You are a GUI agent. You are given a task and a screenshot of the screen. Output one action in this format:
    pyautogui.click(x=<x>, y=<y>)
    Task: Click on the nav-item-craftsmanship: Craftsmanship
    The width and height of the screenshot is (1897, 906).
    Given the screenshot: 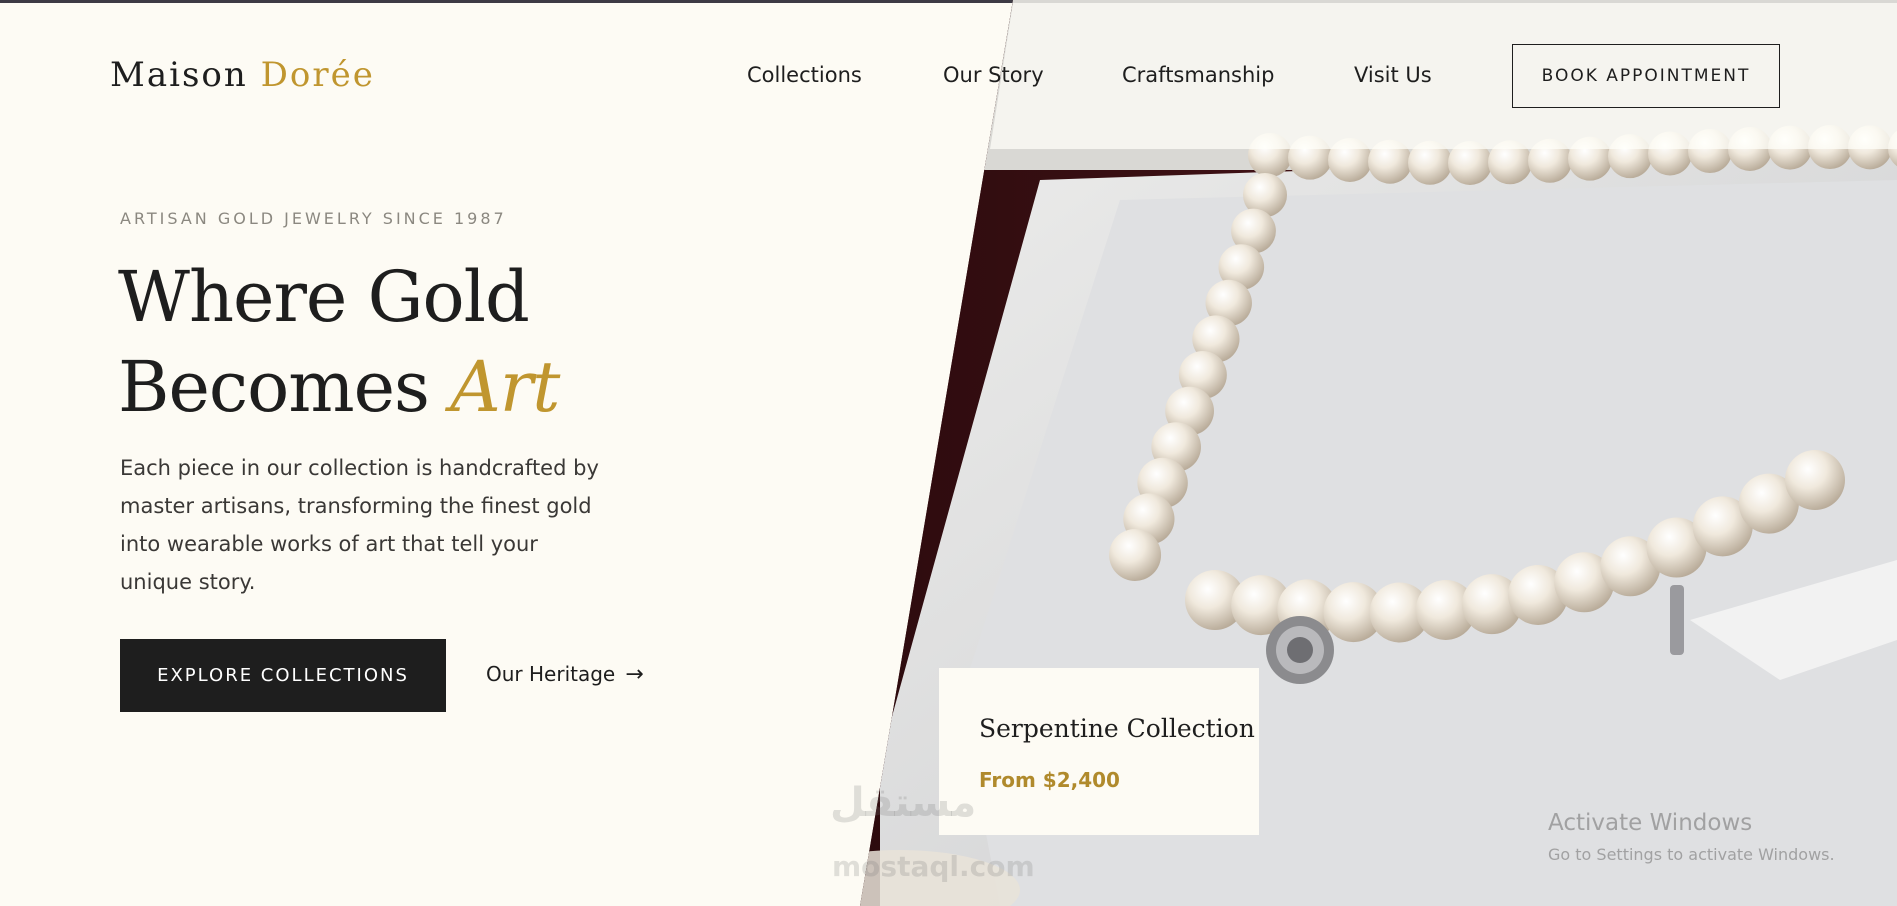 What is the action you would take?
    pyautogui.click(x=1198, y=75)
    